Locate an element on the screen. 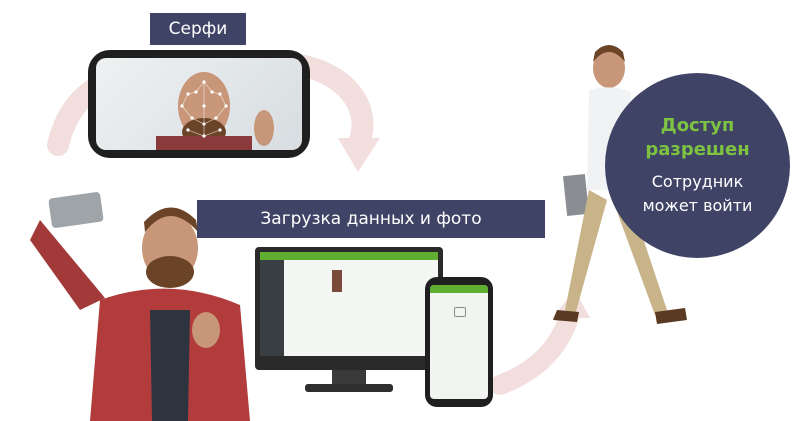 The width and height of the screenshot is (805, 421). smartphone-app-header is located at coordinates (459, 289).